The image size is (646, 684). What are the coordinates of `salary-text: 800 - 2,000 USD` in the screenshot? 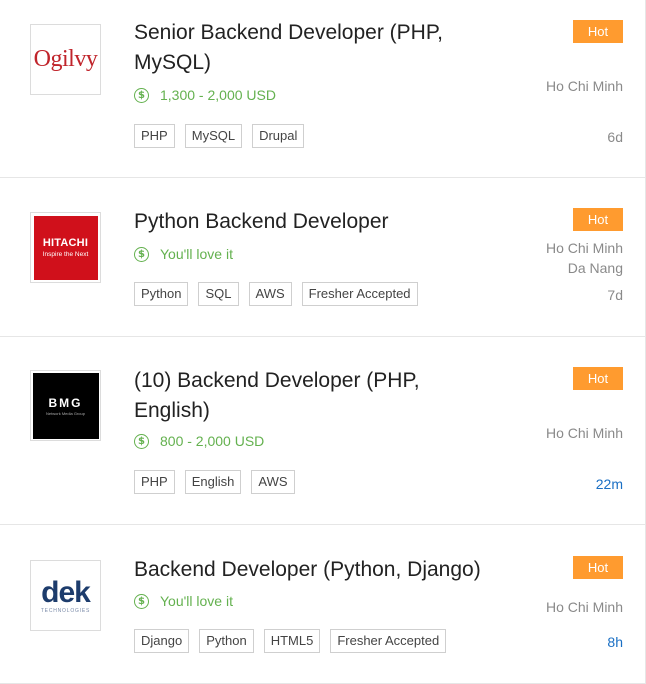 It's located at (212, 441).